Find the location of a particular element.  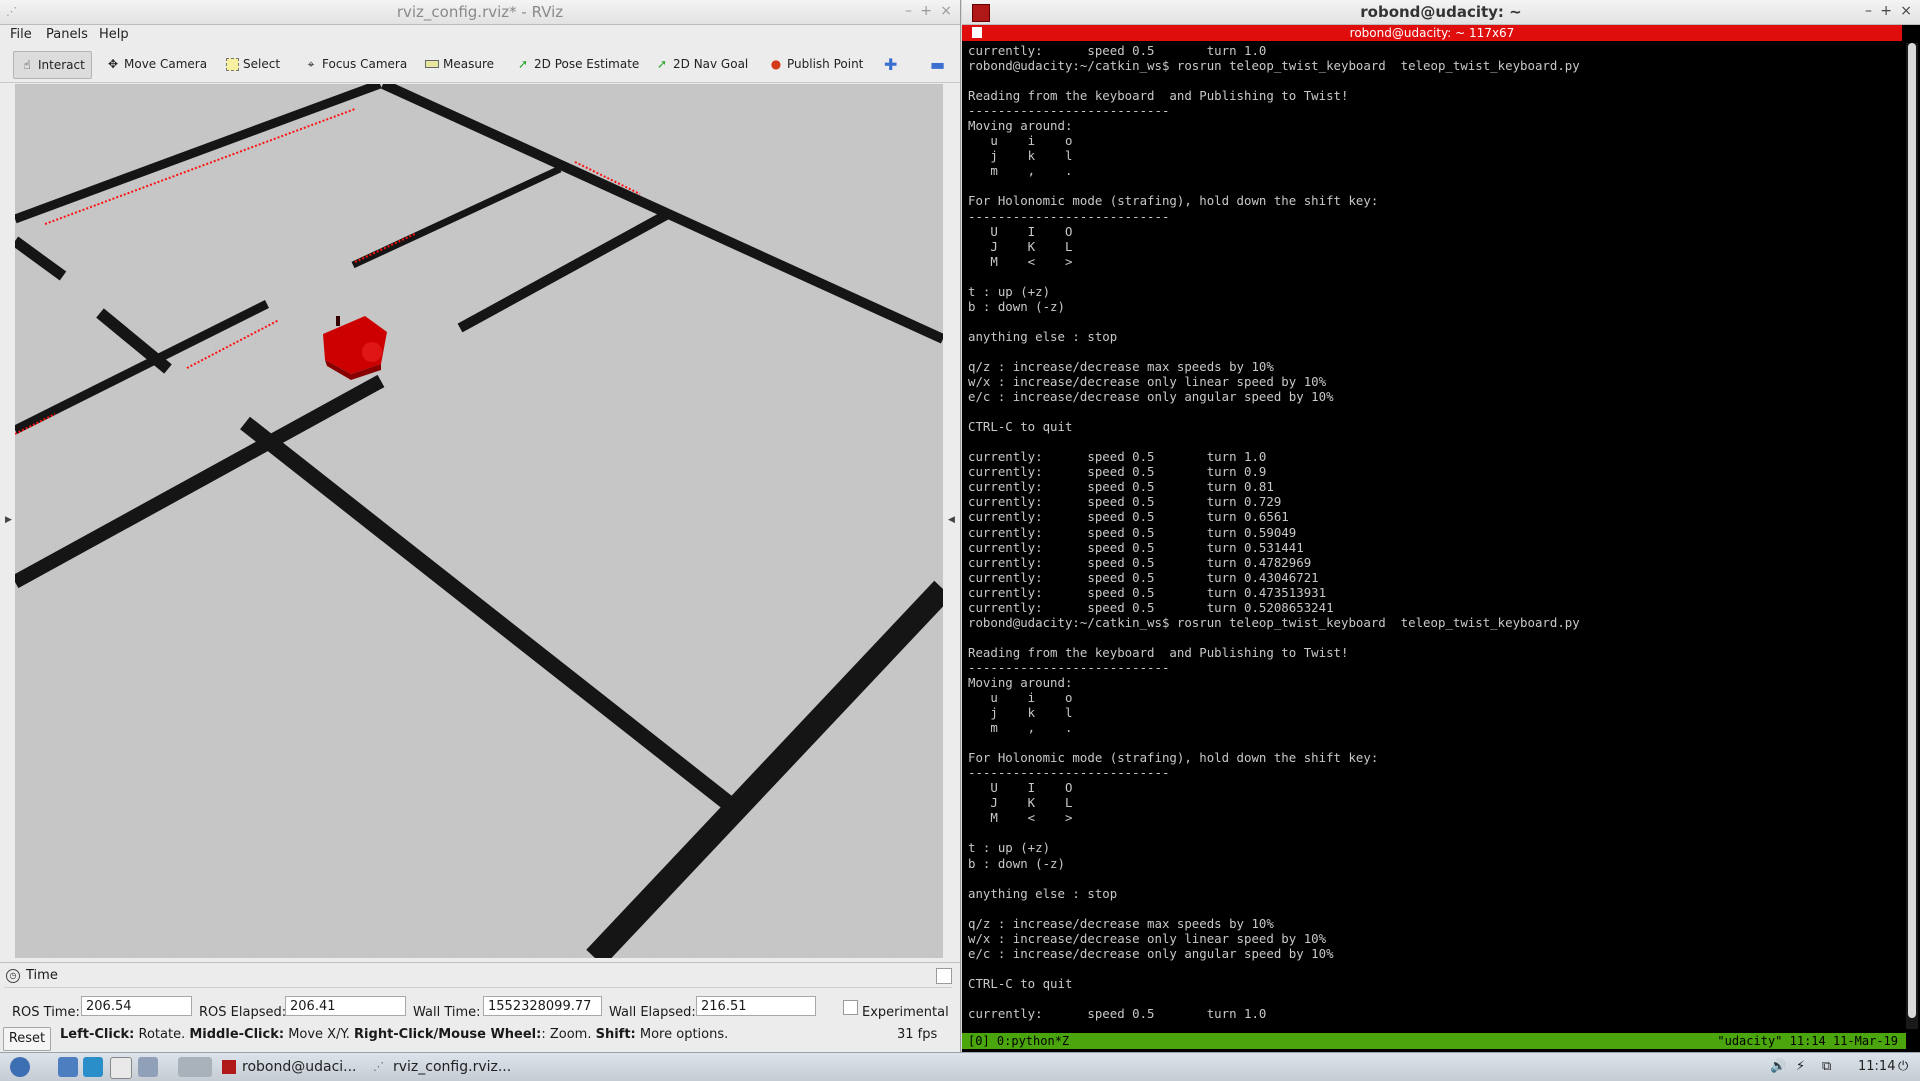

tool-interact: ☝ Interact is located at coordinates (52, 65).